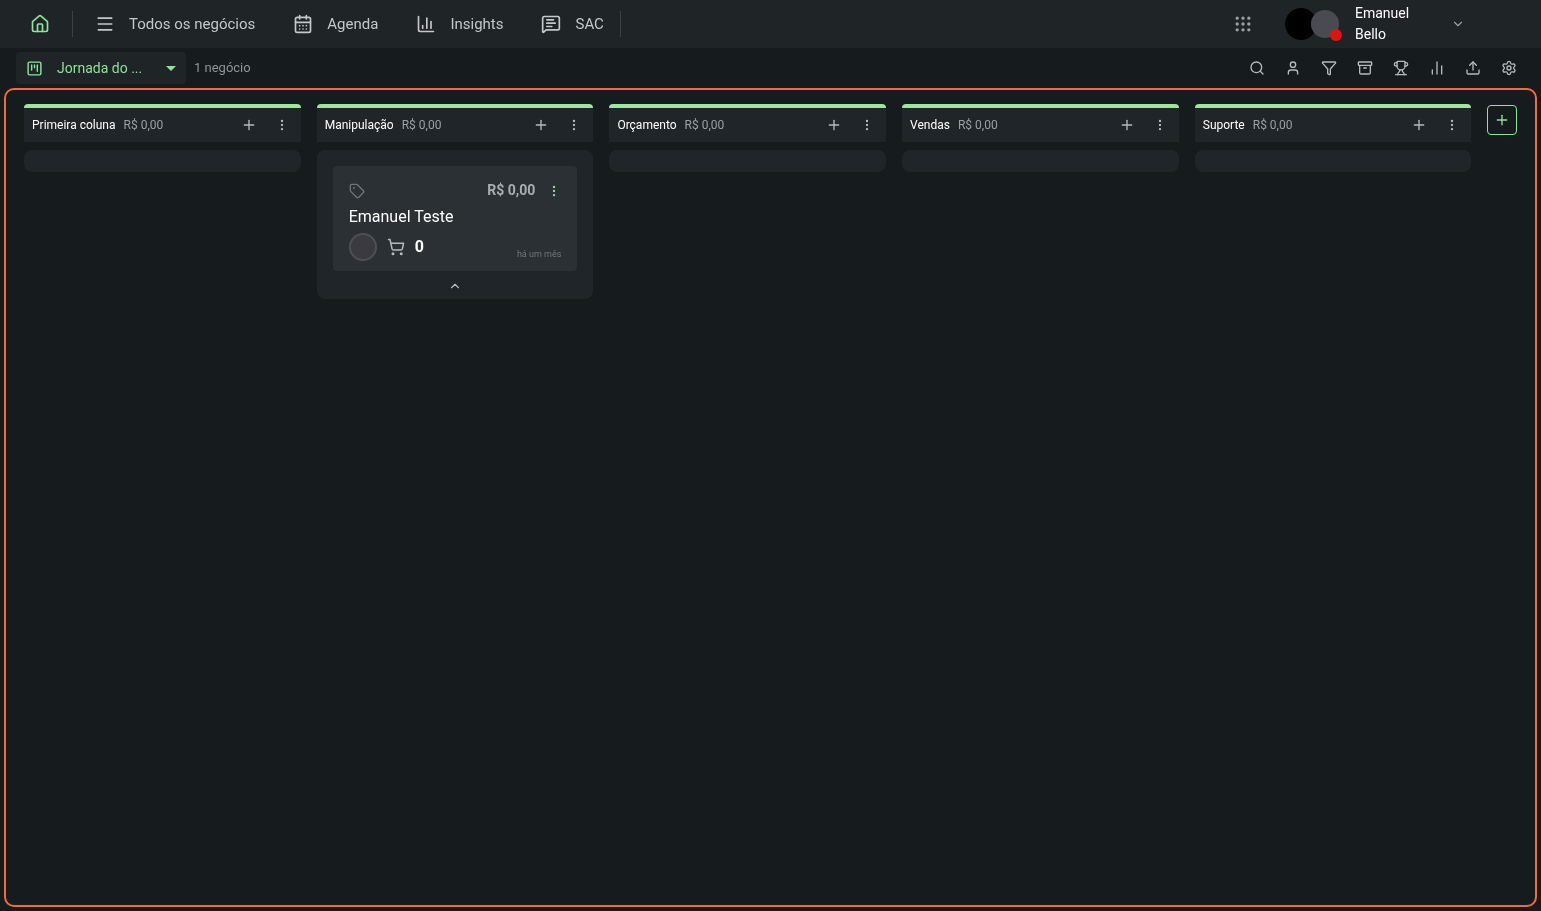 The width and height of the screenshot is (1541, 911). I want to click on menu-icon, so click(105, 24).